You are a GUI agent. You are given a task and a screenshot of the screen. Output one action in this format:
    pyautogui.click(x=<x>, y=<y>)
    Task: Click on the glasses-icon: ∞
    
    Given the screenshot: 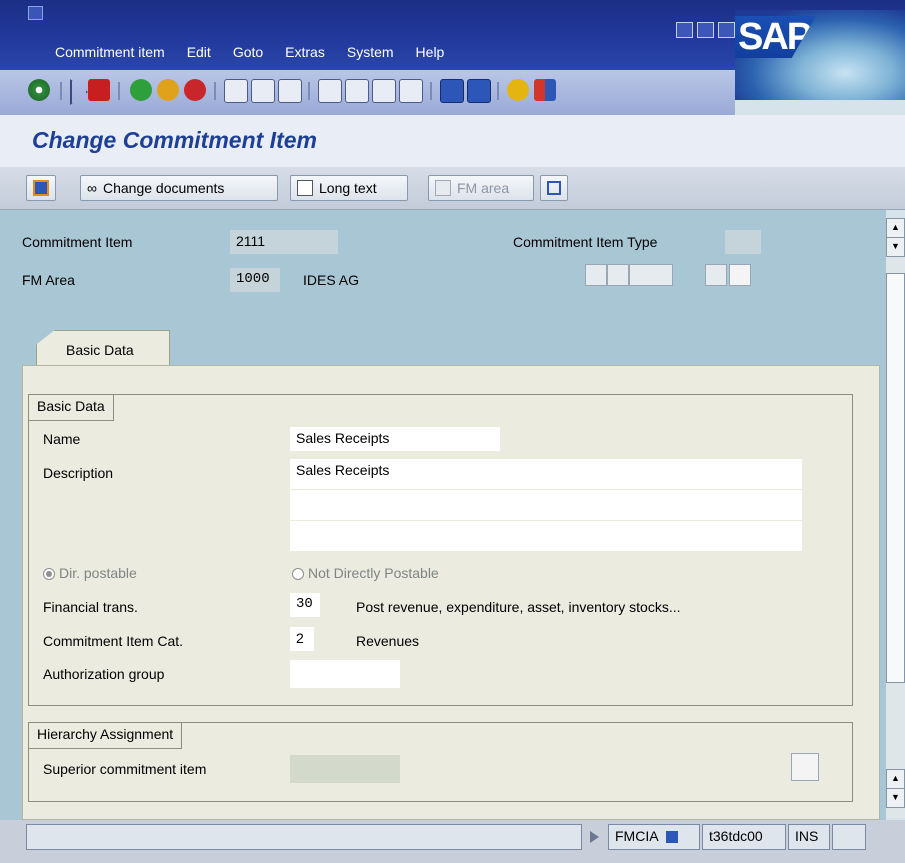 What is the action you would take?
    pyautogui.click(x=92, y=188)
    